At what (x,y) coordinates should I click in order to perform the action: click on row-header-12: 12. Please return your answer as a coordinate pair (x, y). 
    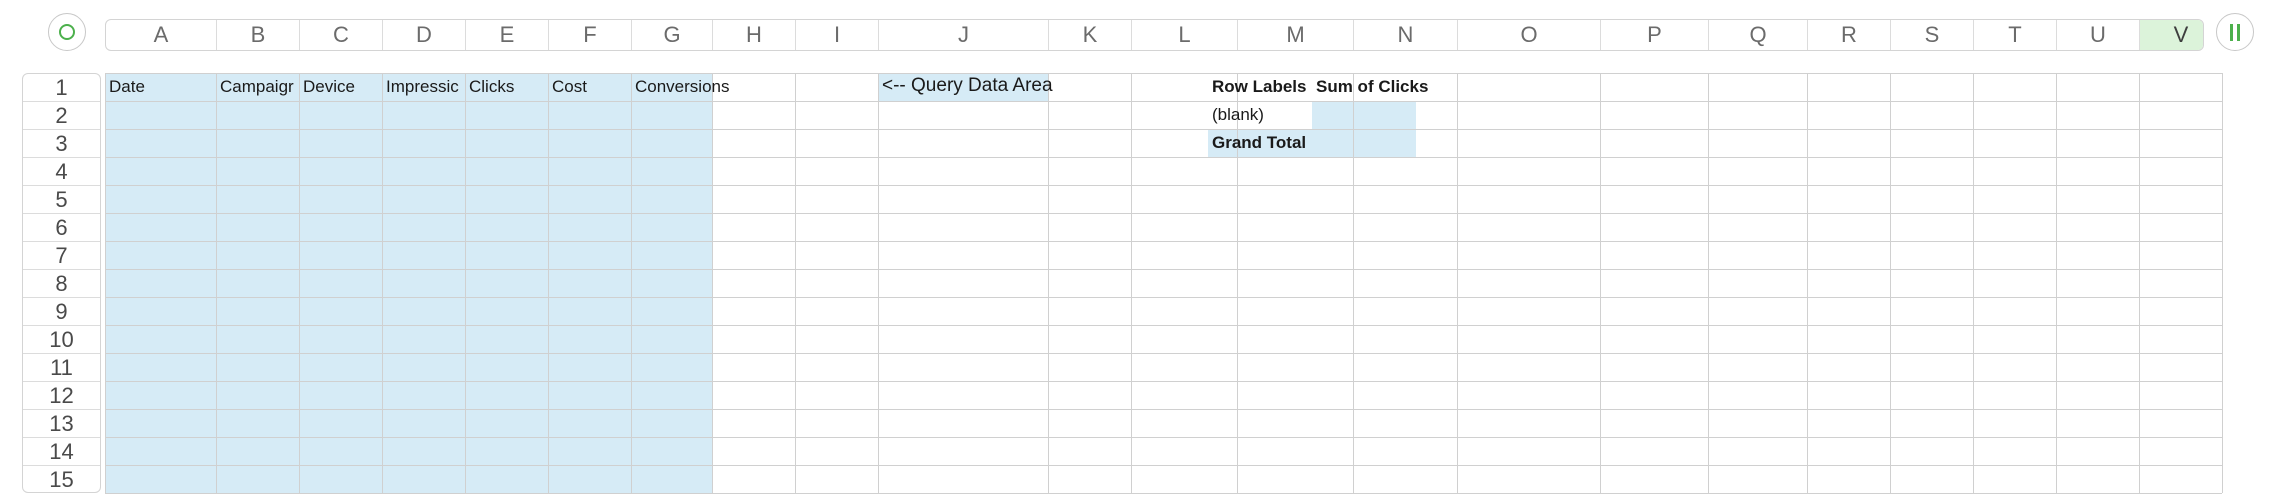
    Looking at the image, I should click on (61, 396).